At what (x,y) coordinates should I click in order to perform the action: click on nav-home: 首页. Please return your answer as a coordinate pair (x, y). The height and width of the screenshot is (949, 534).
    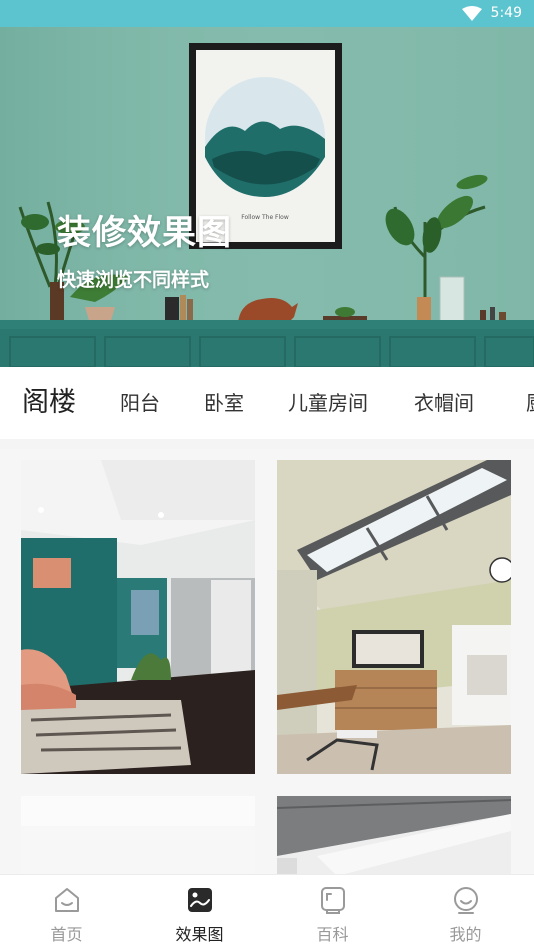
    Looking at the image, I should click on (66, 912).